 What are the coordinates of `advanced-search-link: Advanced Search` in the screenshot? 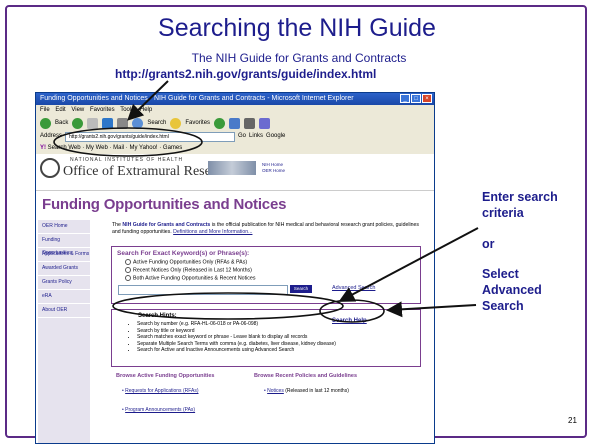 It's located at (353, 288).